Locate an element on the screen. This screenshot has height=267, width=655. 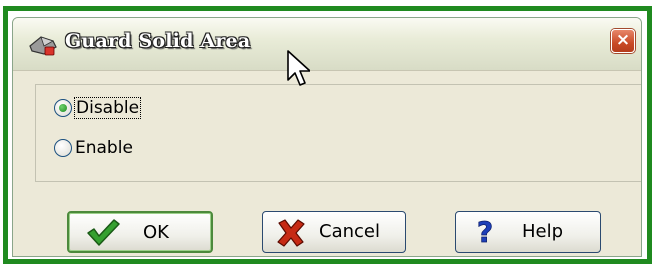
radio-button-unchecked is located at coordinates (63, 148).